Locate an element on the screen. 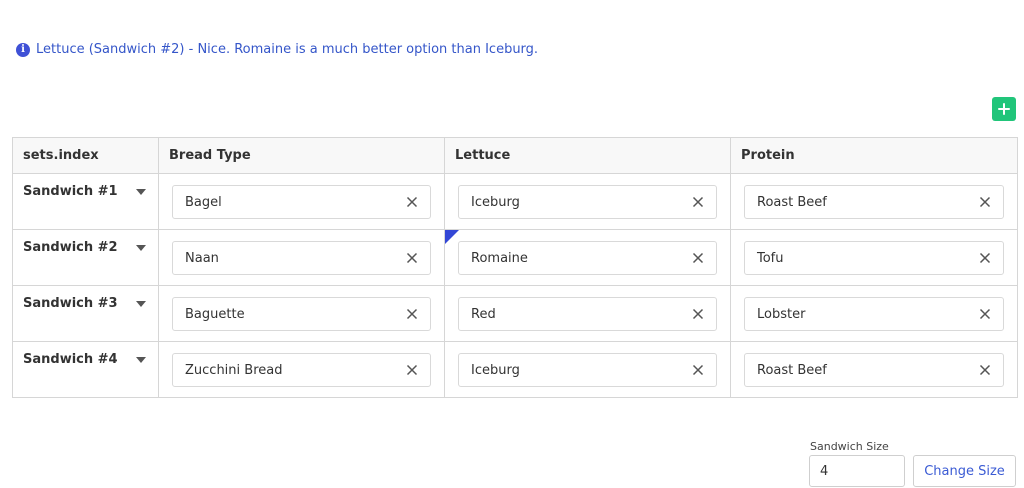 This screenshot has height=488, width=1024. bread-value: Naan is located at coordinates (202, 258).